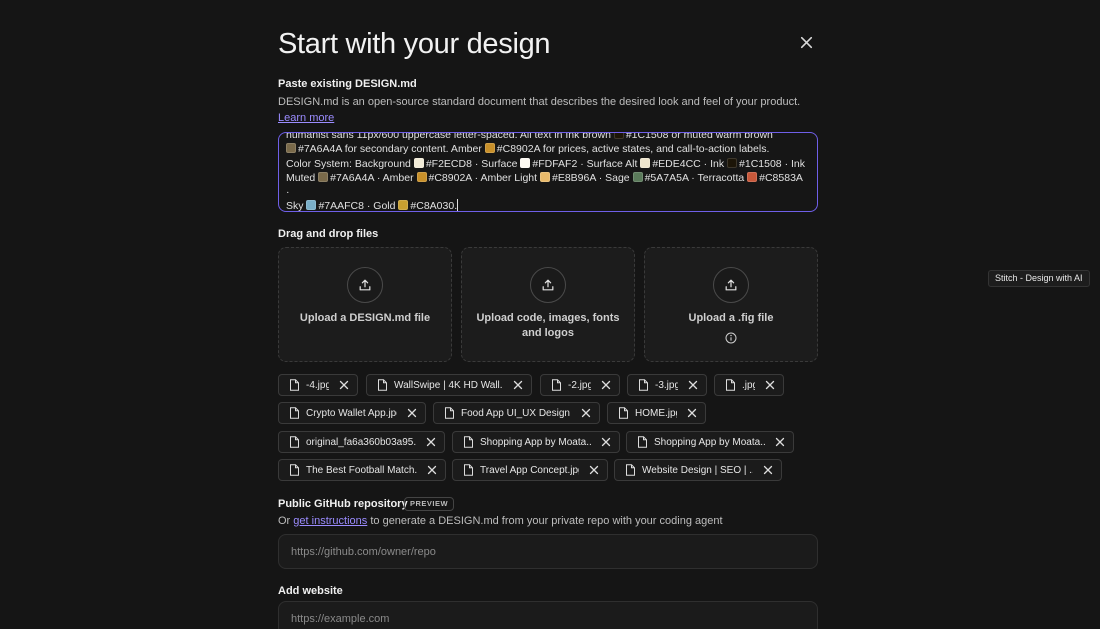  I want to click on text-segment: #EDE4CC · Ink, so click(688, 163).